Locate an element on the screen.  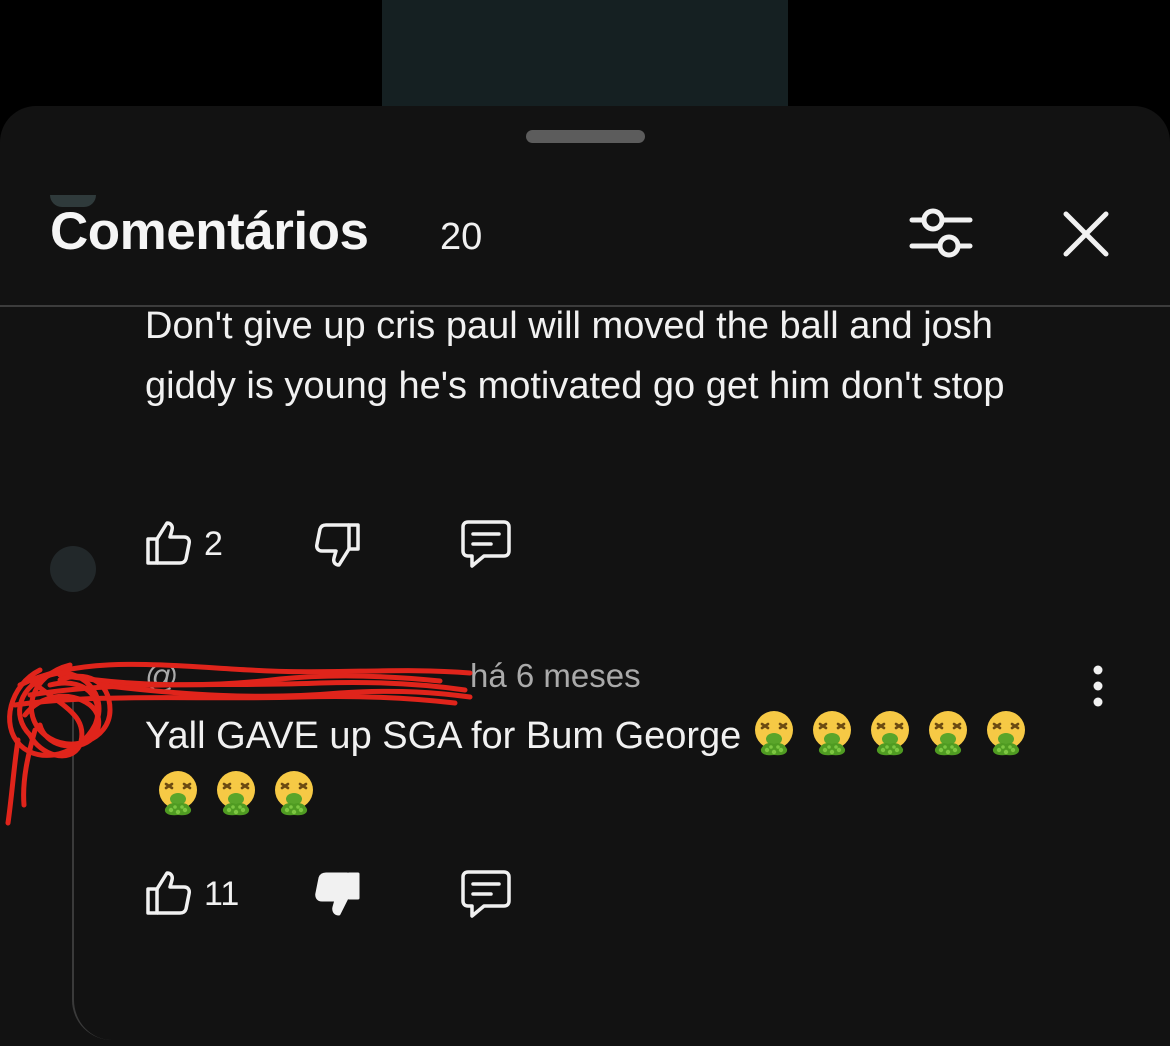
comment-count: 20 is located at coordinates (461, 237).